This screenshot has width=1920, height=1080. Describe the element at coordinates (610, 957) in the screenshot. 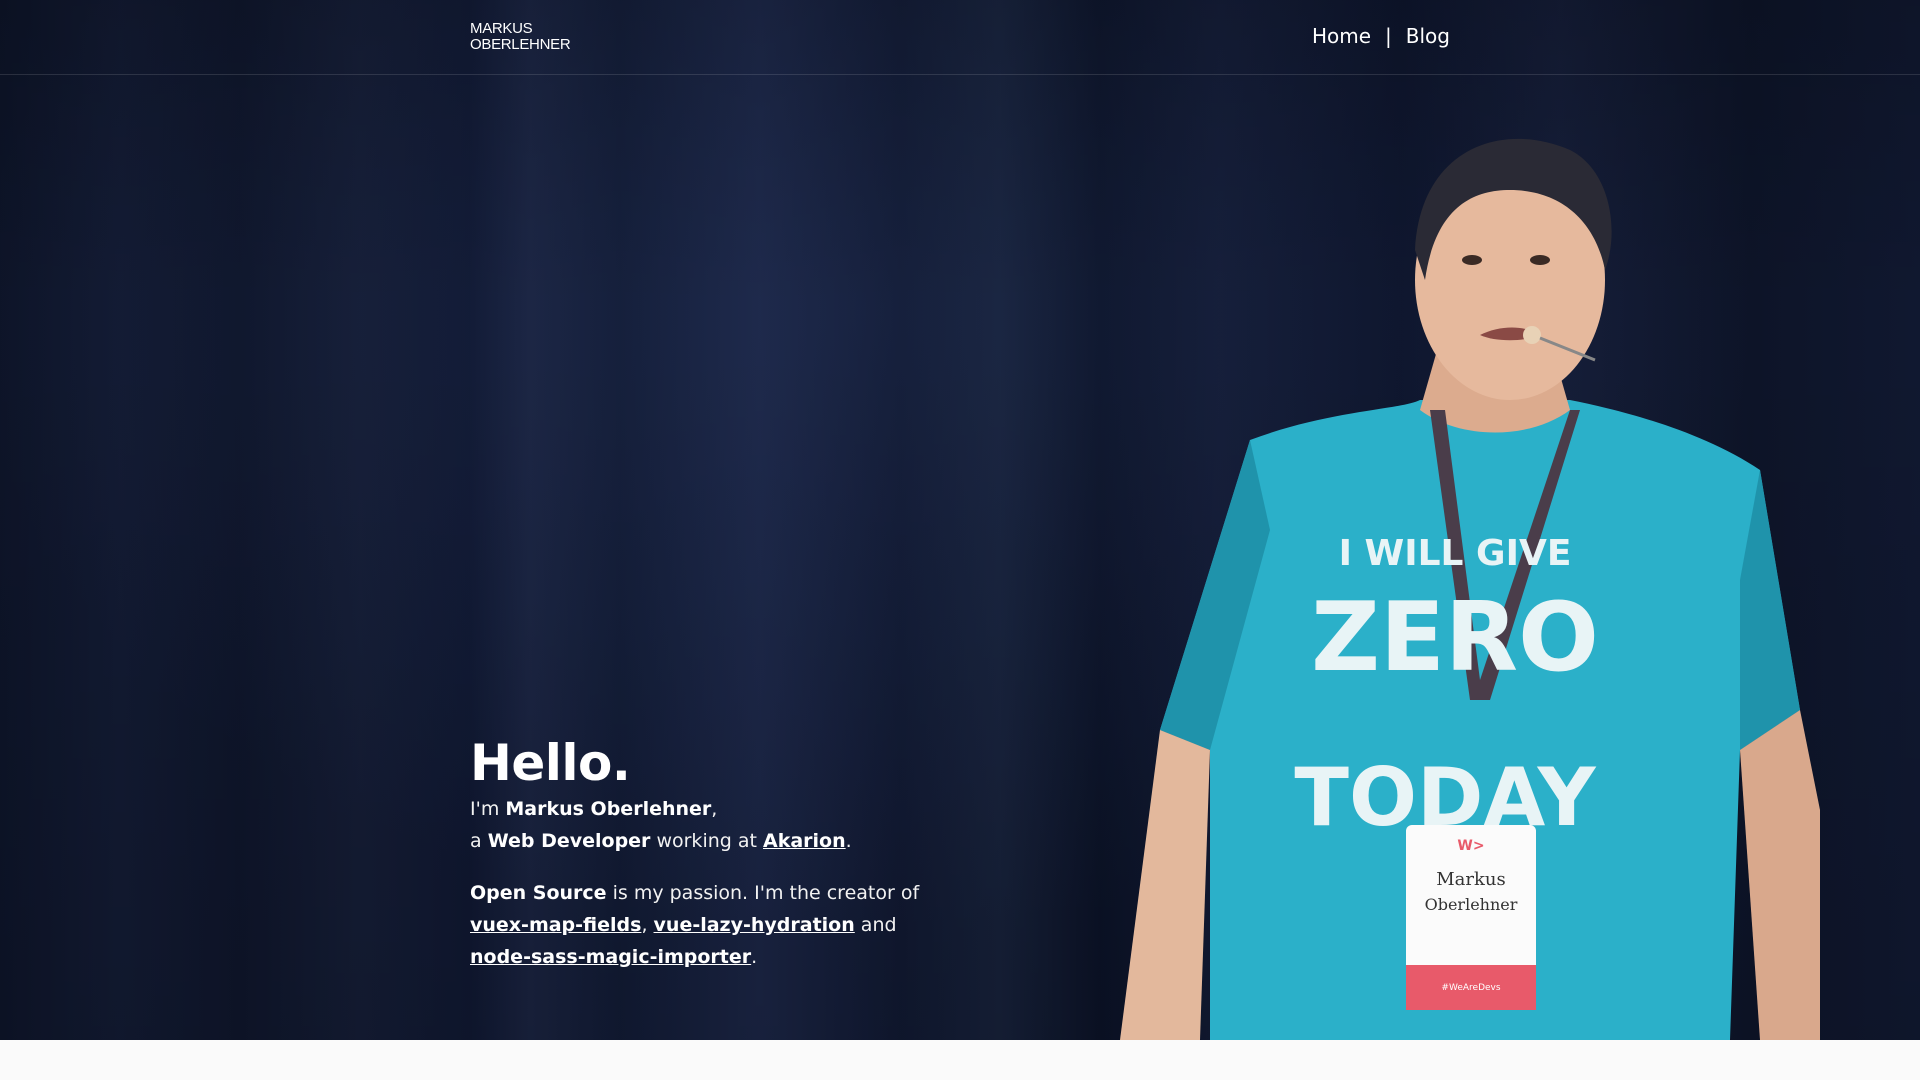

I see `project-link-node-sass-magic-importer: node-sass-magic-importer` at that location.